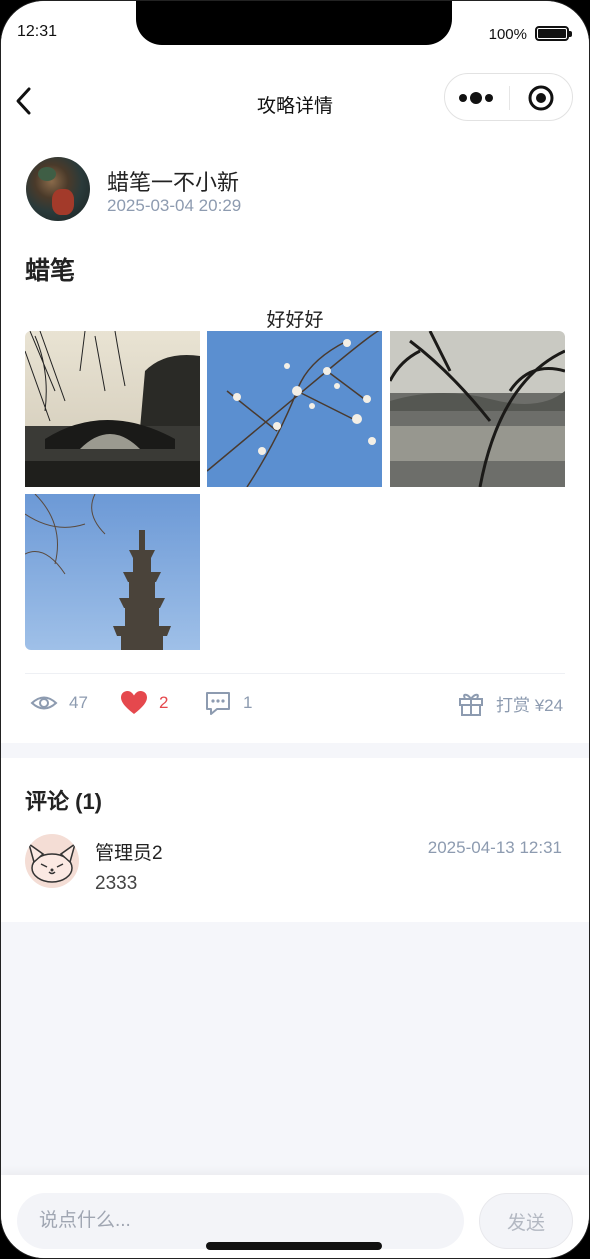  Describe the element at coordinates (218, 703) in the screenshot. I see `comment-bubble-icon` at that location.